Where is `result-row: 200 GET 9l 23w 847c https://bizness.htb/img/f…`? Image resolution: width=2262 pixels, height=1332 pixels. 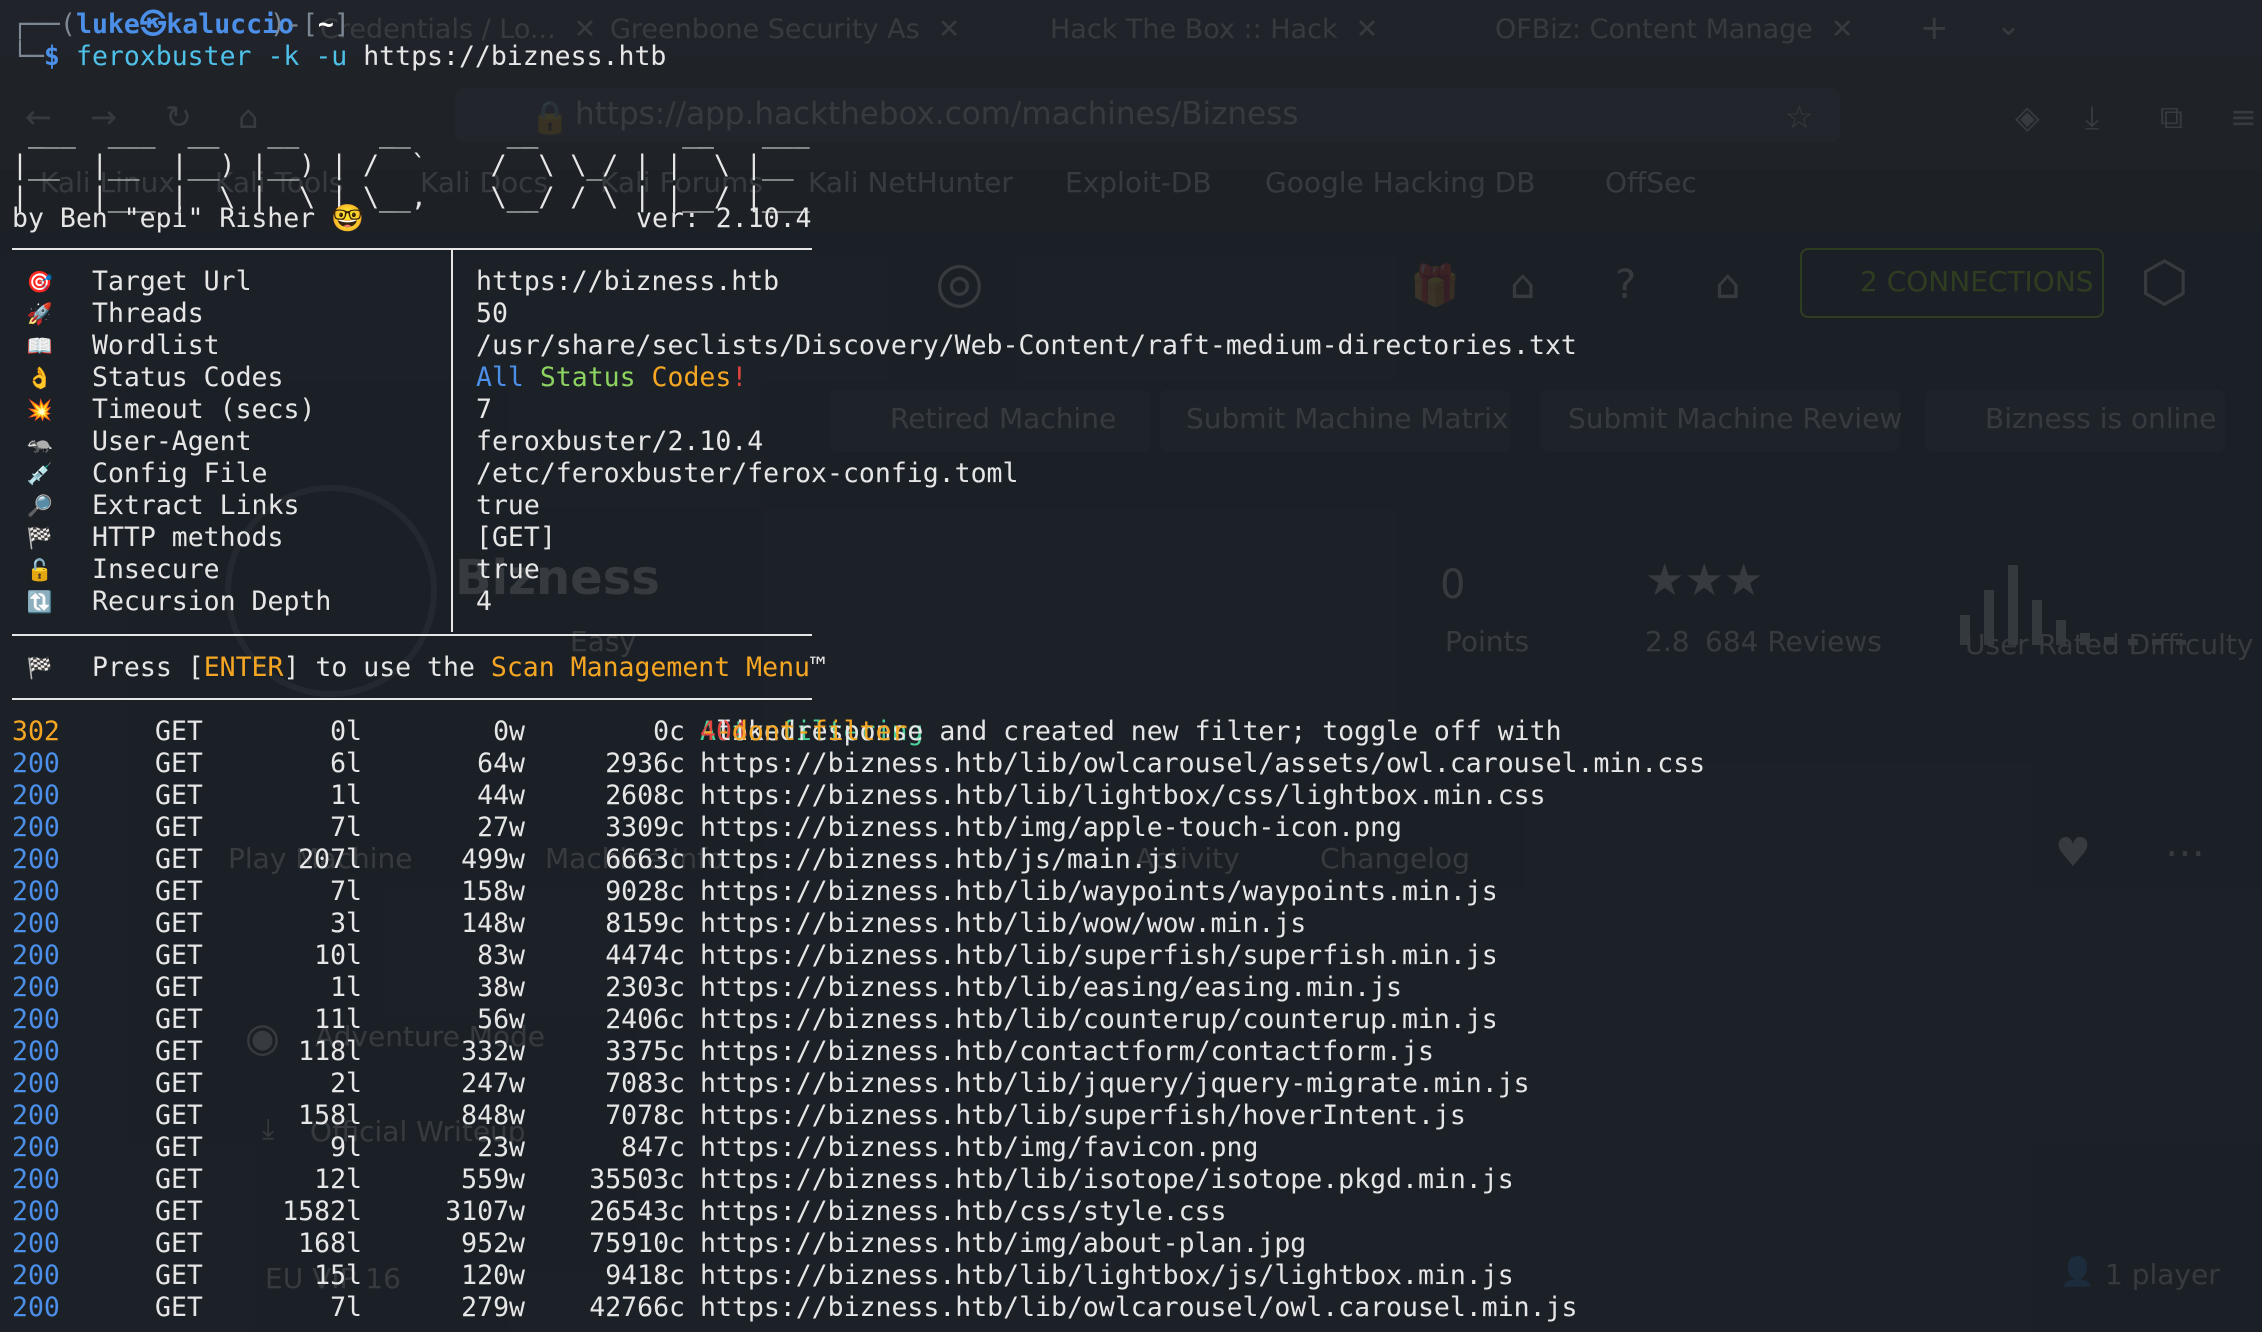 result-row: 200 GET 9l 23w 847c https://bizness.htb/img/f… is located at coordinates (635, 1147).